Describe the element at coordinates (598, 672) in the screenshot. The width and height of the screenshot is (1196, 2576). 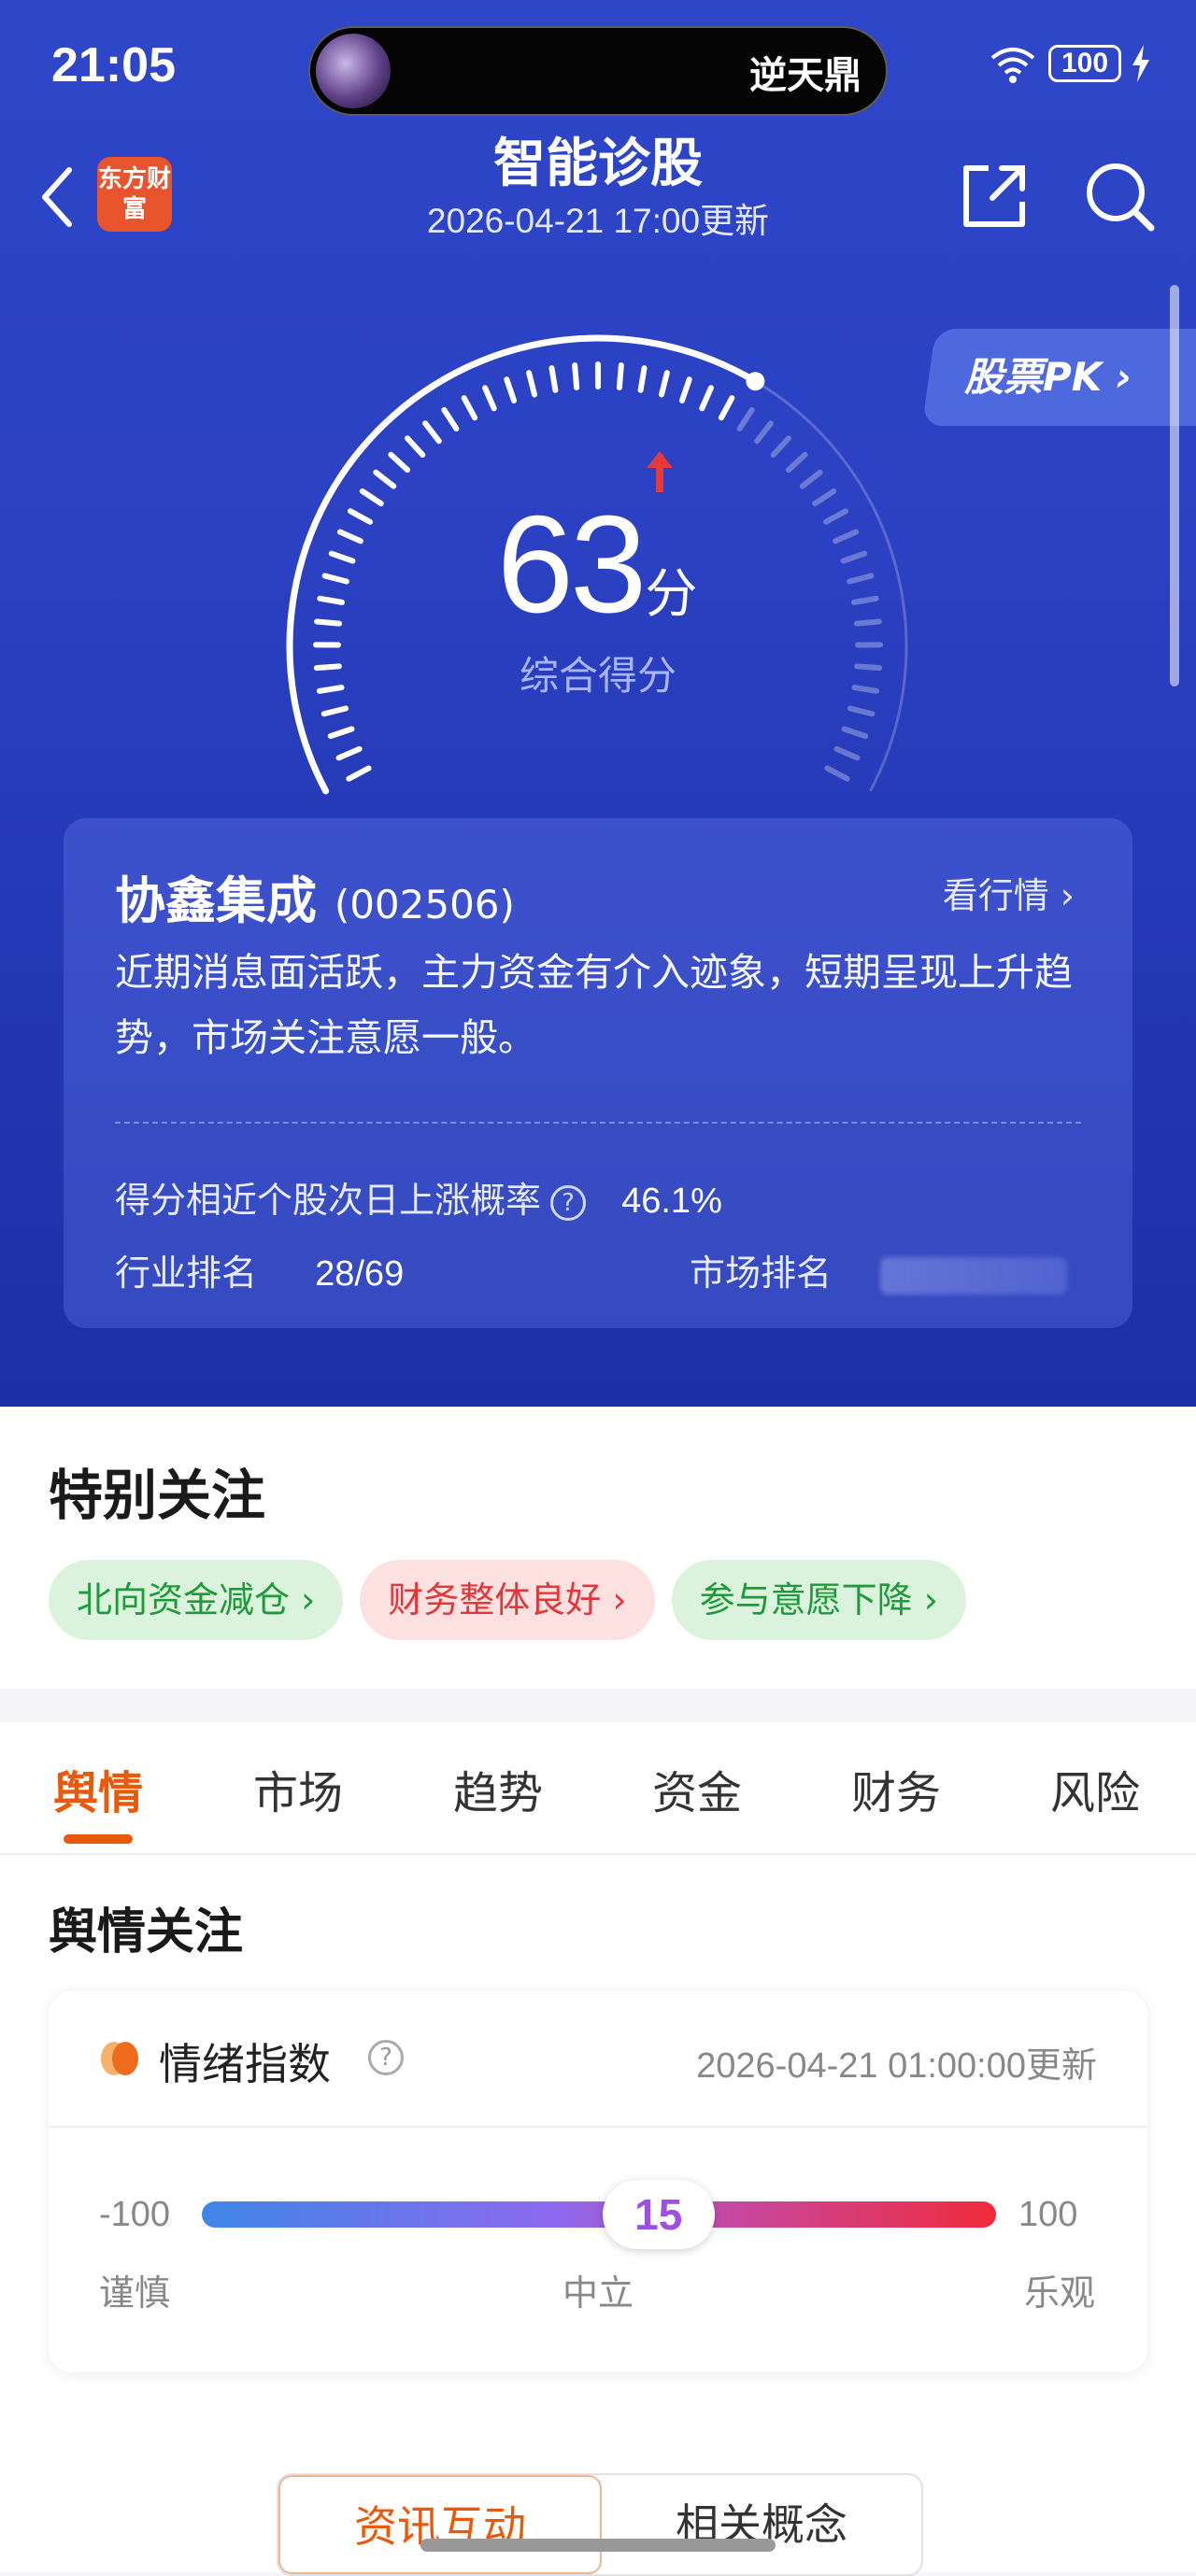
I see `score-label: 综合得分` at that location.